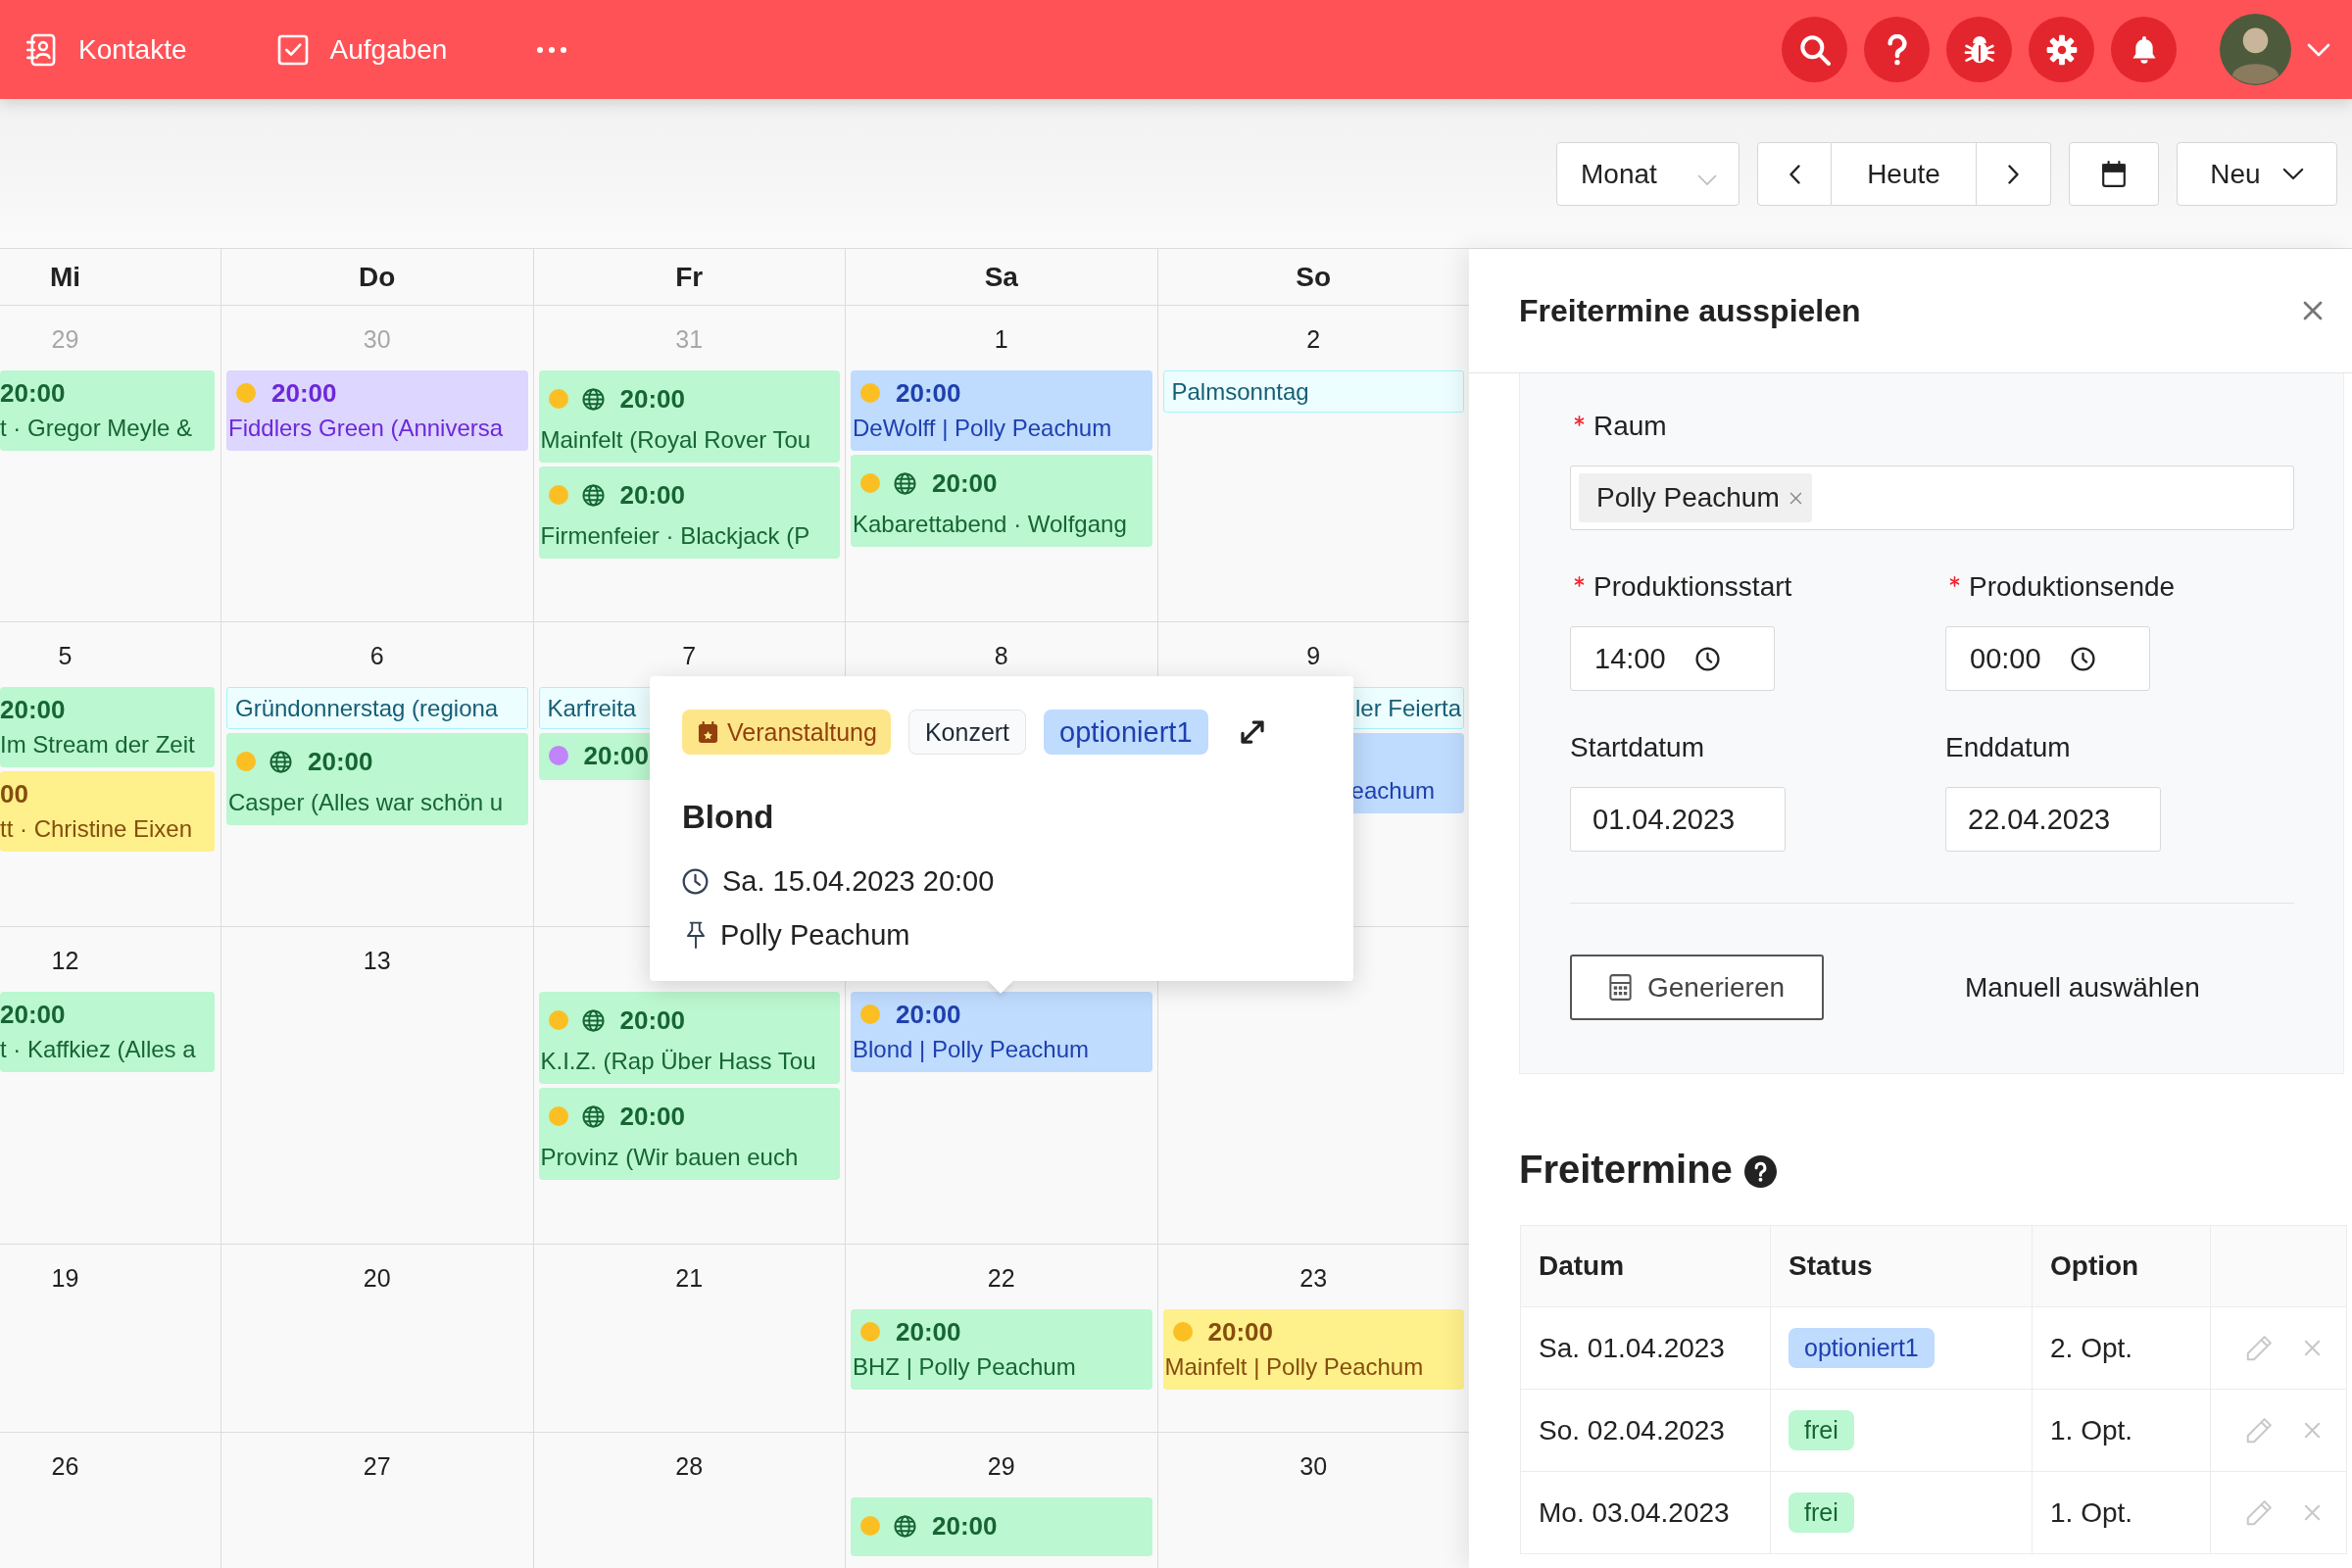 This screenshot has width=2352, height=1568. Describe the element at coordinates (377, 277) in the screenshot. I see `weekday-label: Do` at that location.